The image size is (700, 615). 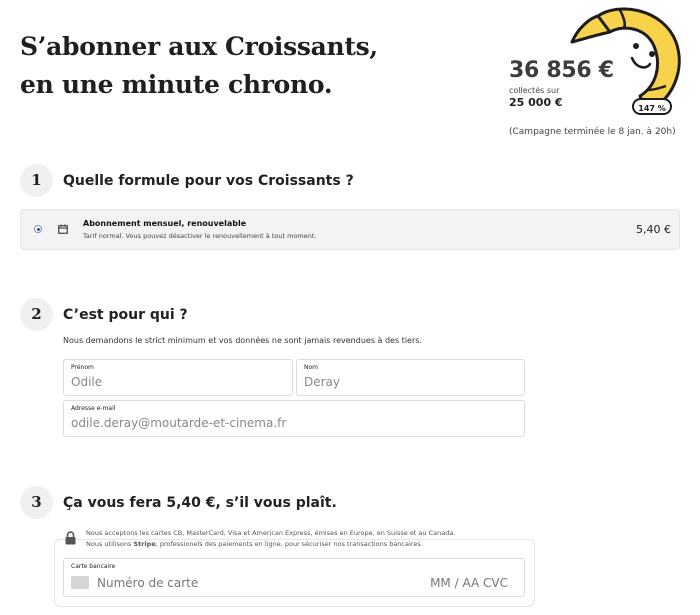 What do you see at coordinates (93, 566) in the screenshot?
I see `card-label: Carte bancaire` at bounding box center [93, 566].